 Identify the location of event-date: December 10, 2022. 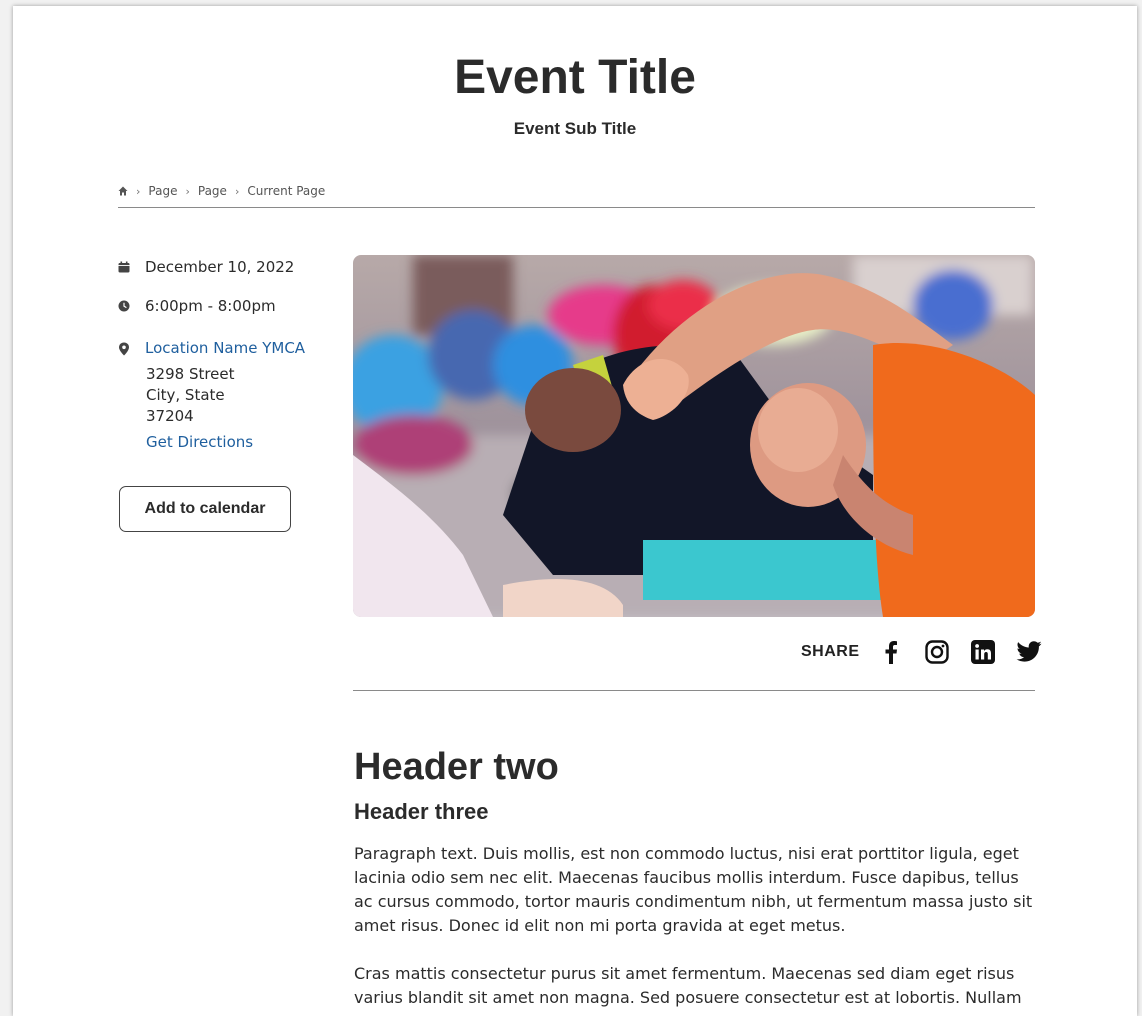
(206, 267).